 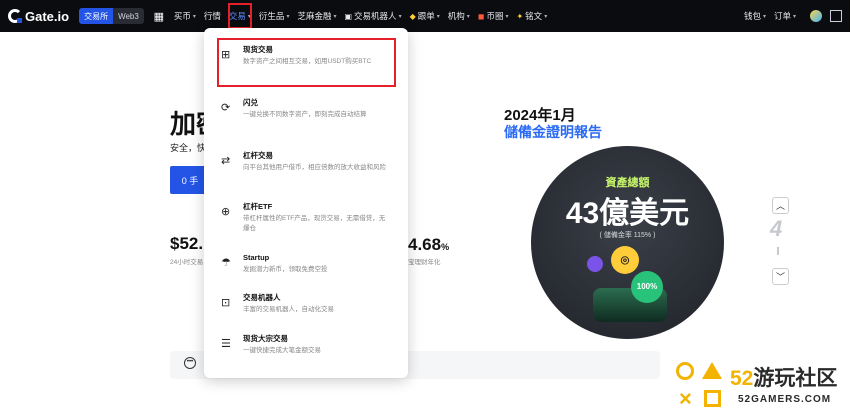 I want to click on nav-label: 行情, so click(x=212, y=16).